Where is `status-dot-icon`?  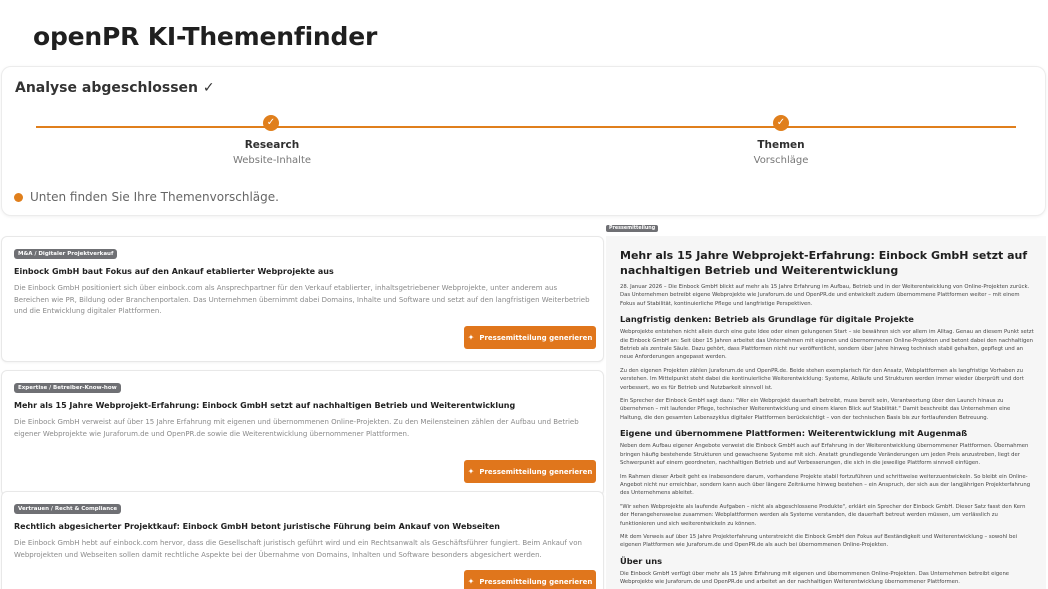 status-dot-icon is located at coordinates (18, 197).